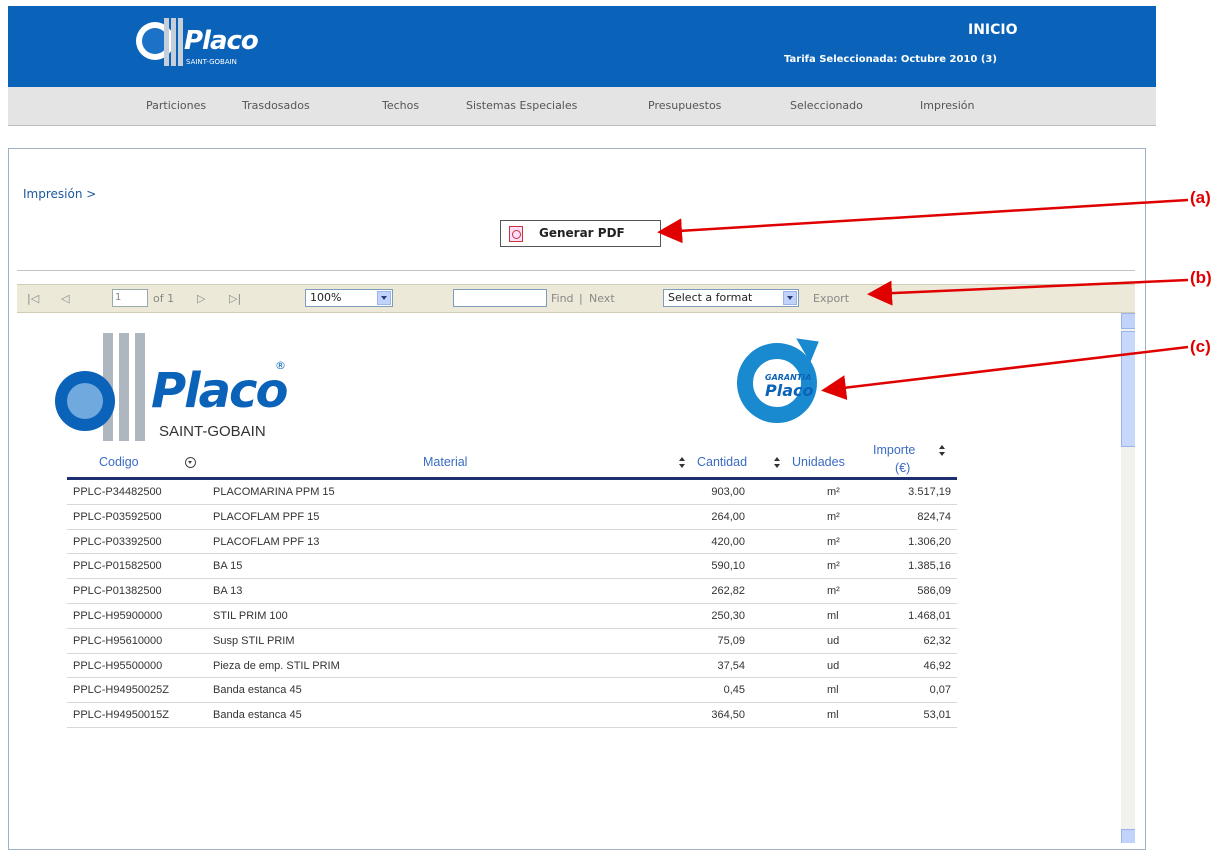 The width and height of the screenshot is (1228, 850). I want to click on annotation-b: (b), so click(1201, 277).